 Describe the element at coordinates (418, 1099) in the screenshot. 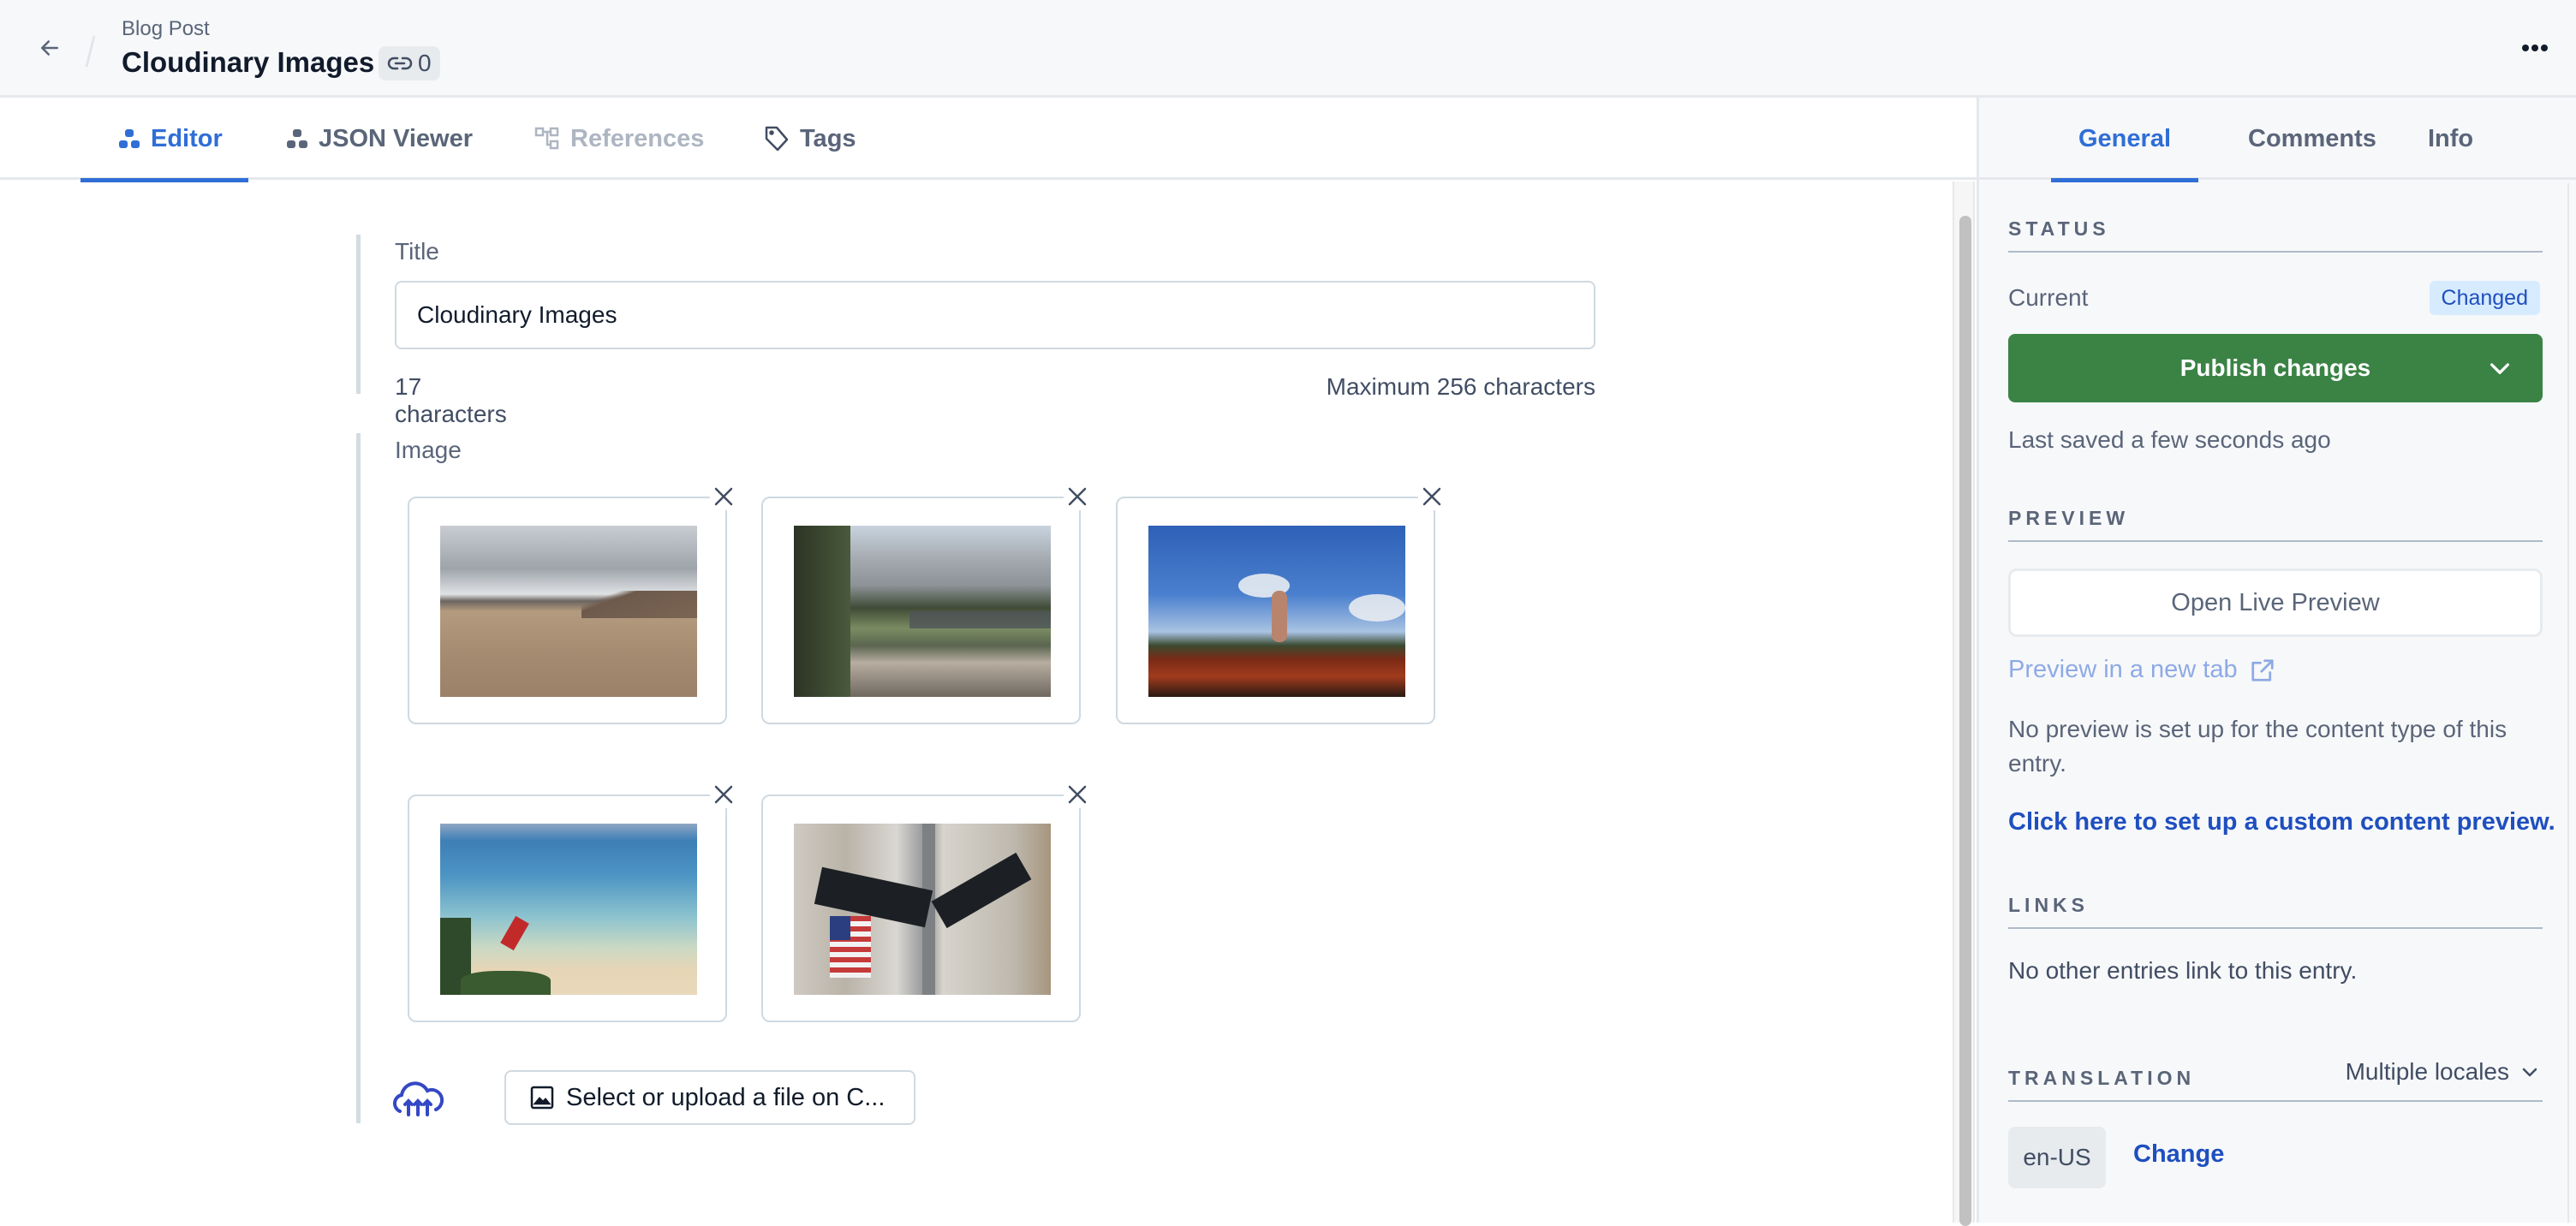

I see `cloudinary-logo-icon` at that location.